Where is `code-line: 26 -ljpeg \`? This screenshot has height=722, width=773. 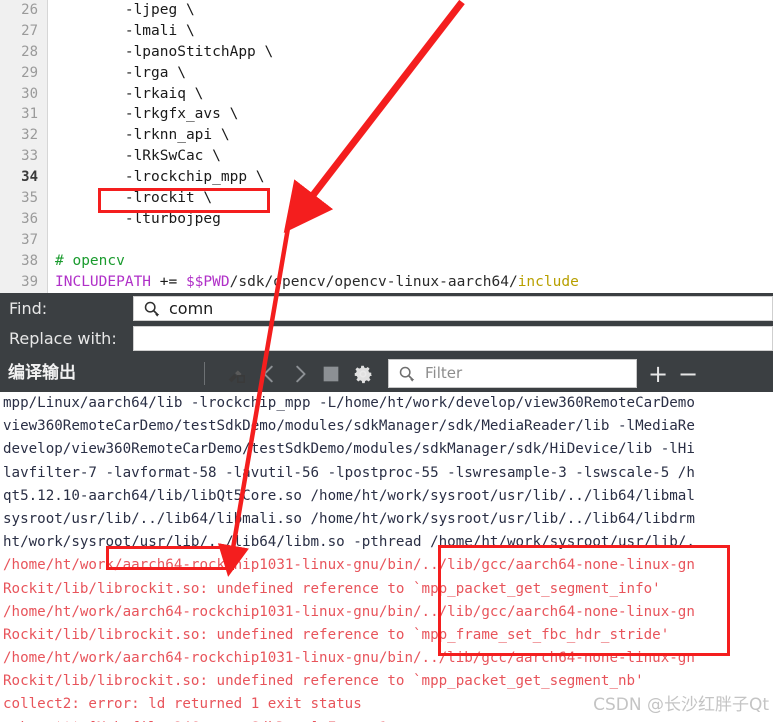
code-line: 26 -ljpeg \ is located at coordinates (386, 10).